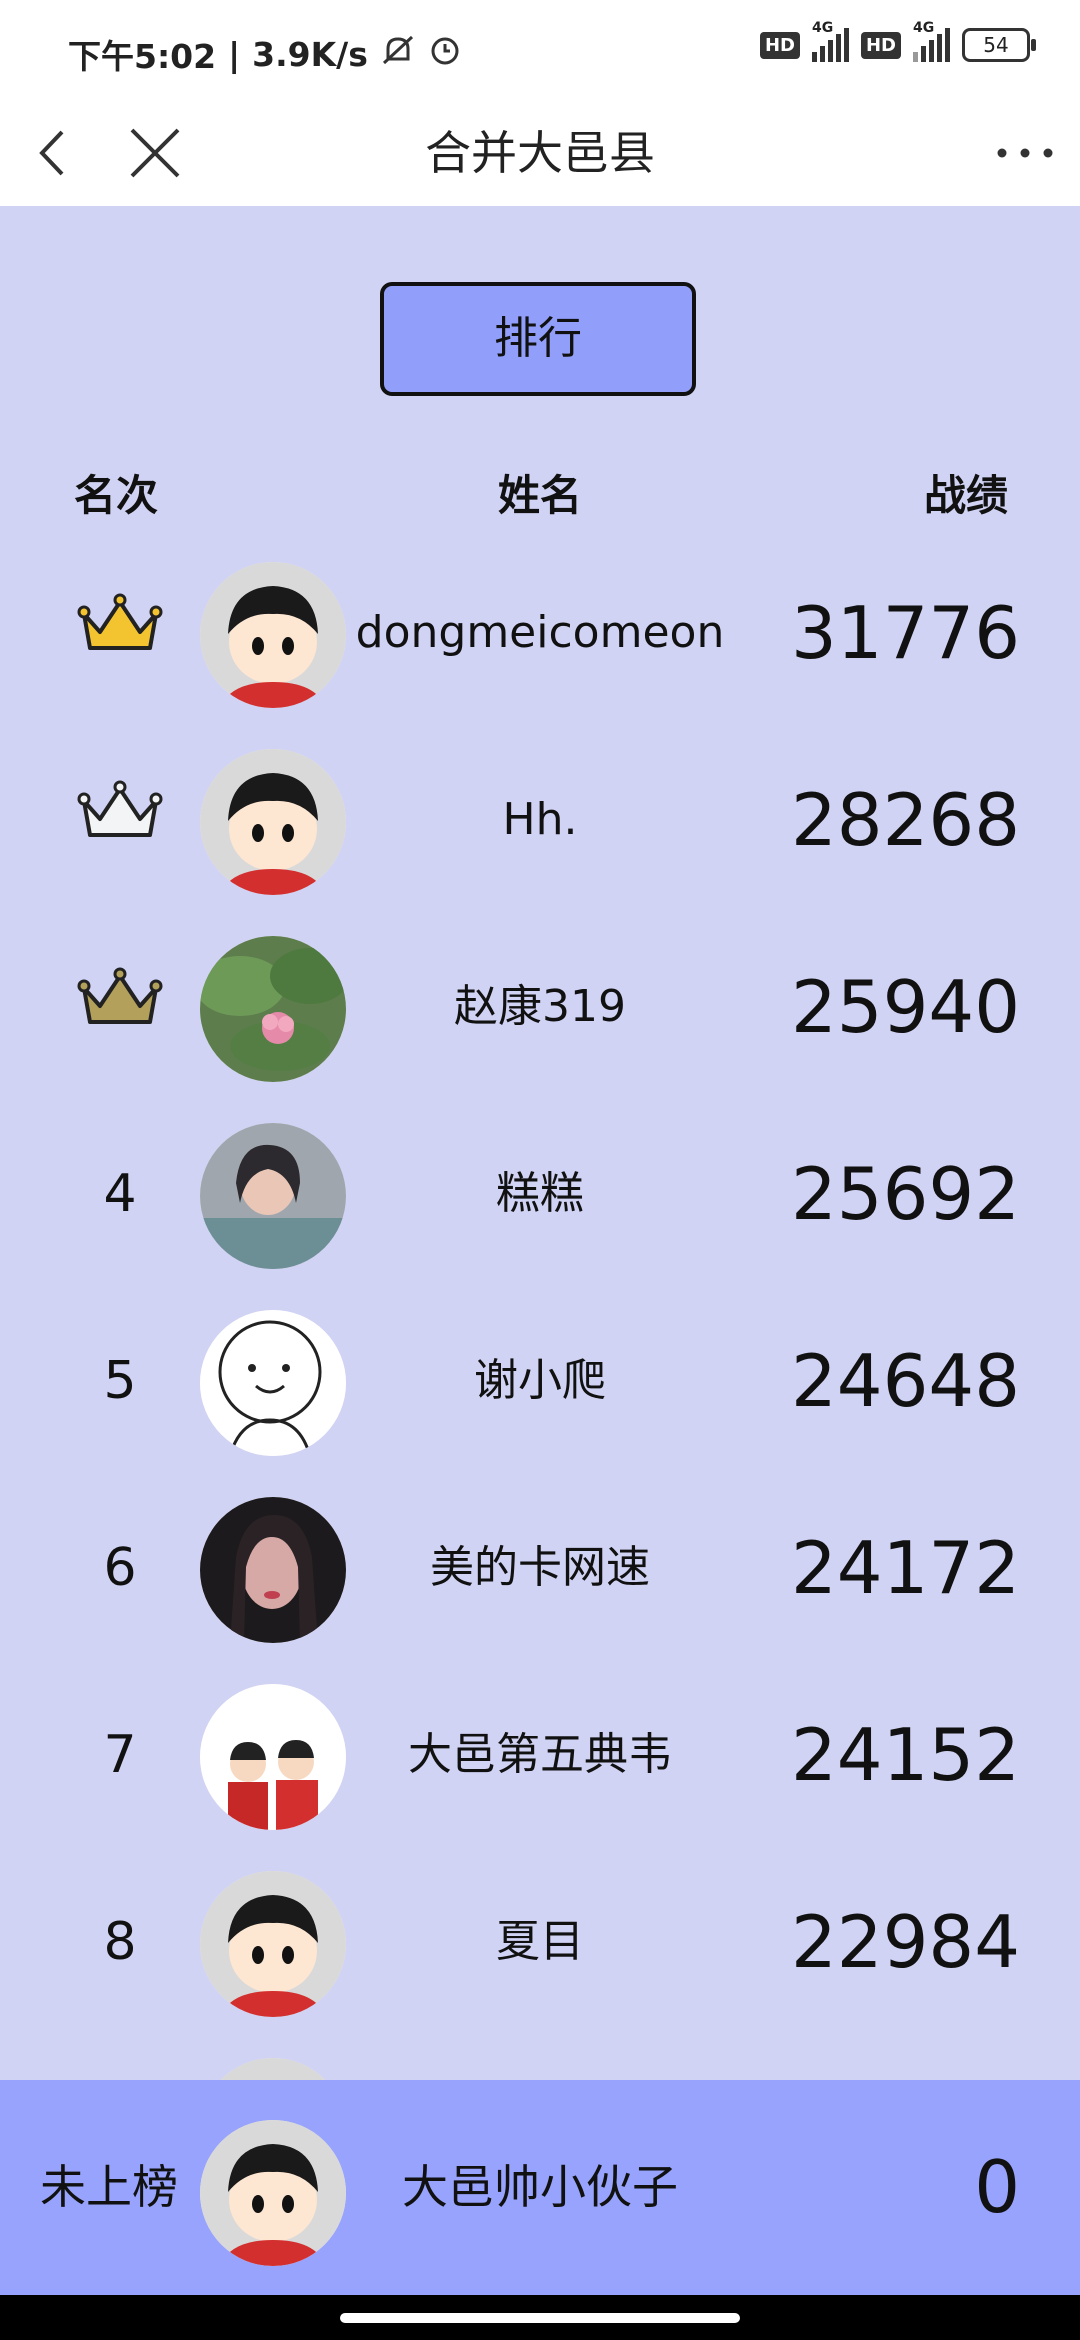 Image resolution: width=1080 pixels, height=2340 pixels. I want to click on clock: 下午5:02, so click(142, 56).